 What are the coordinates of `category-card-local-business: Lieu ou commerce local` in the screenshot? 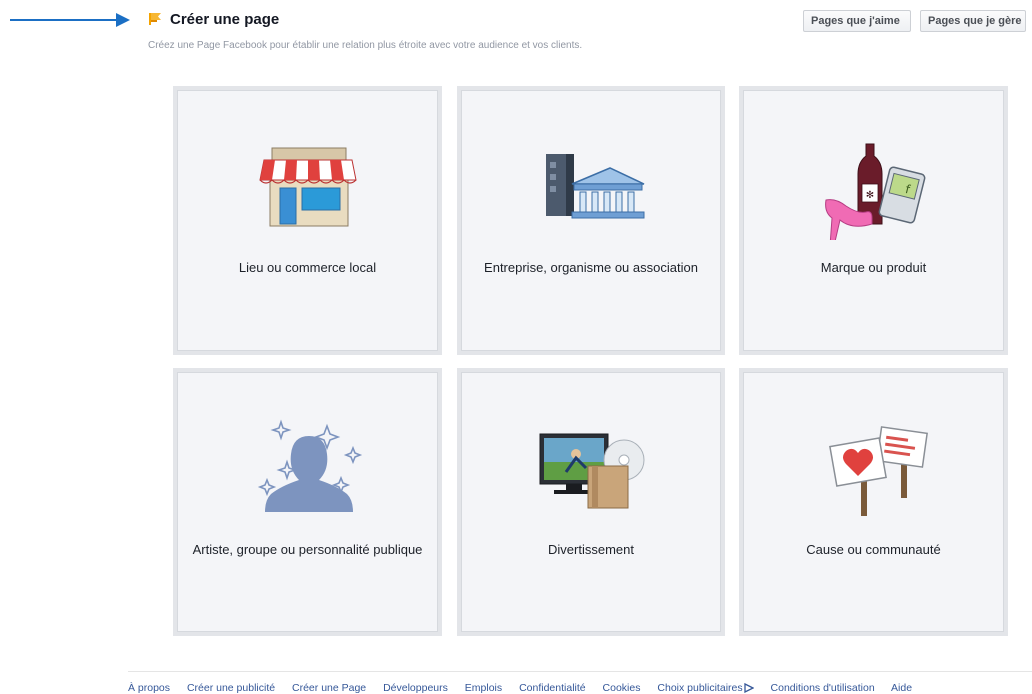 It's located at (307, 220).